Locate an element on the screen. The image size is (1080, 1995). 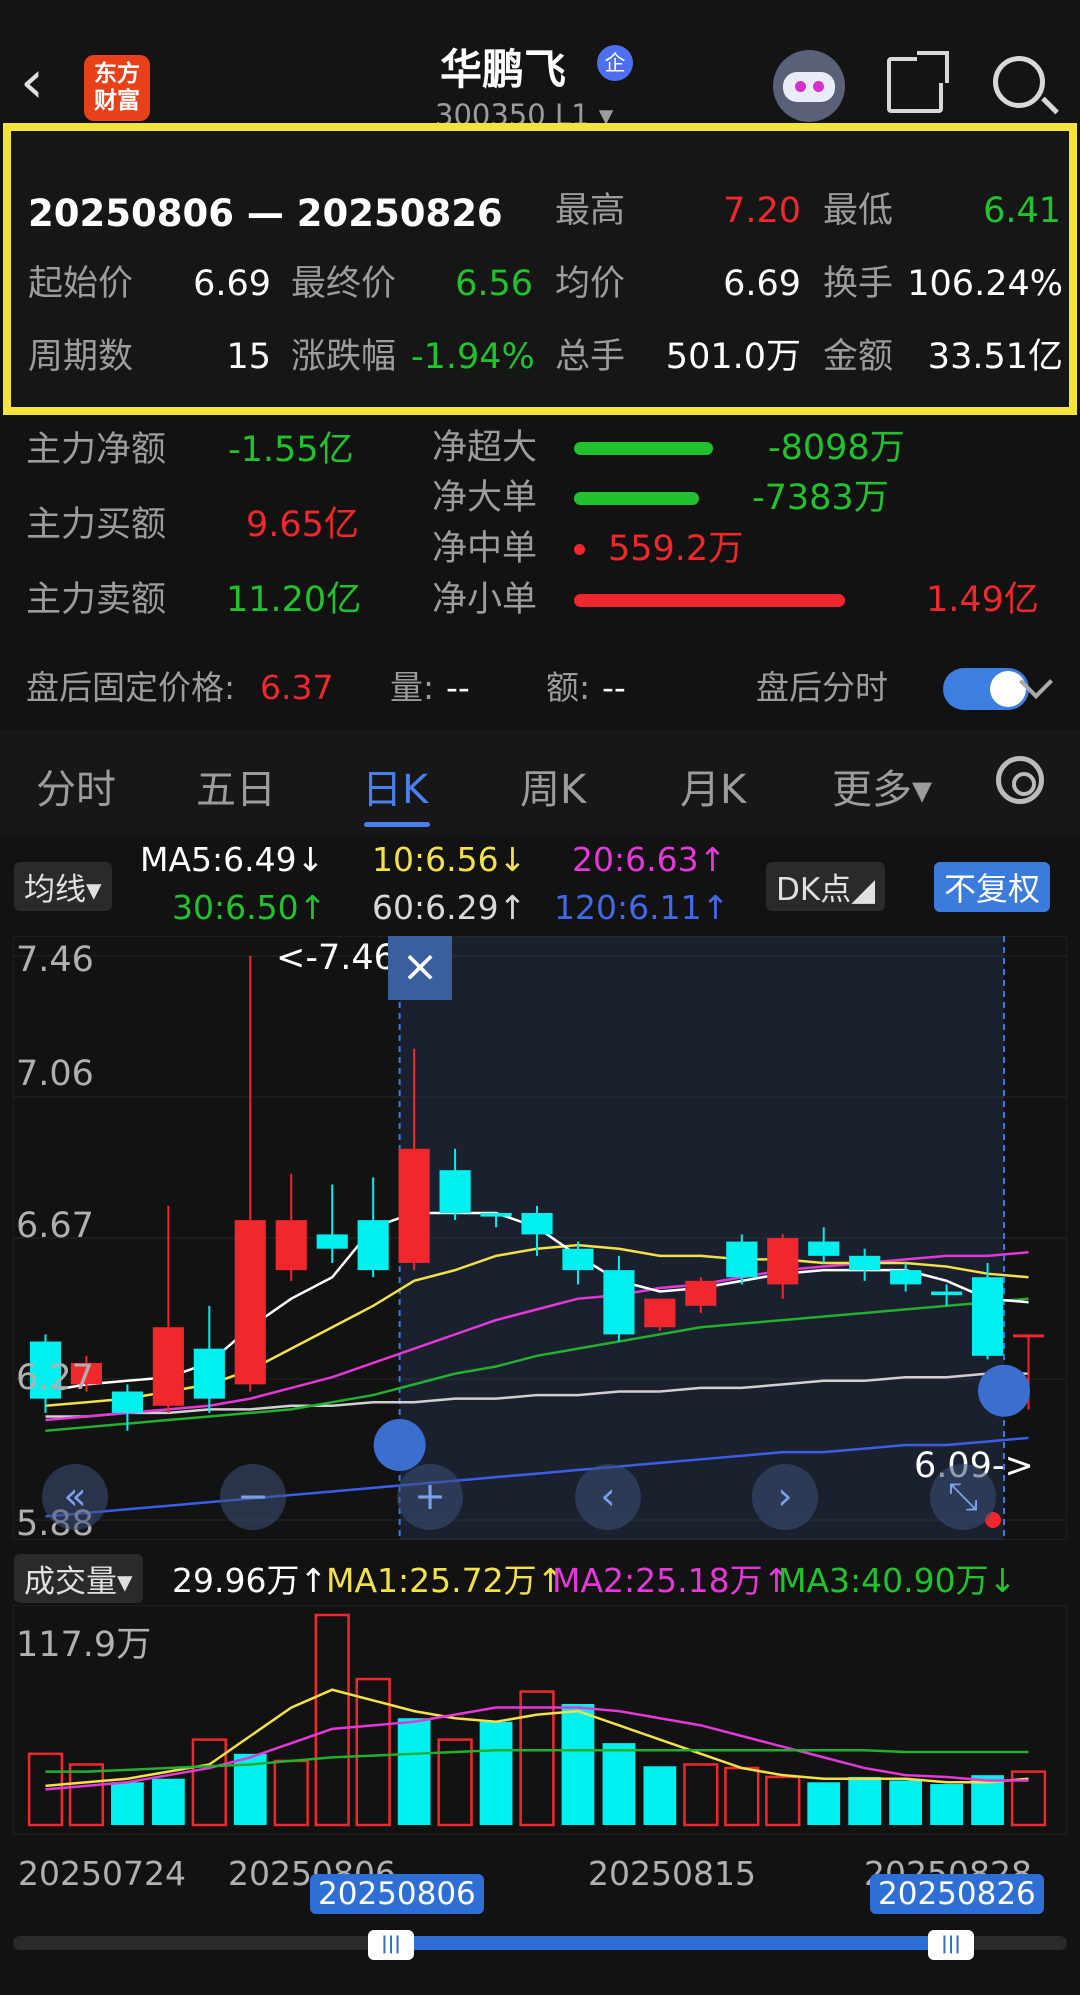
volume-ma1: MA1:25.72万↑ is located at coordinates (445, 1580).